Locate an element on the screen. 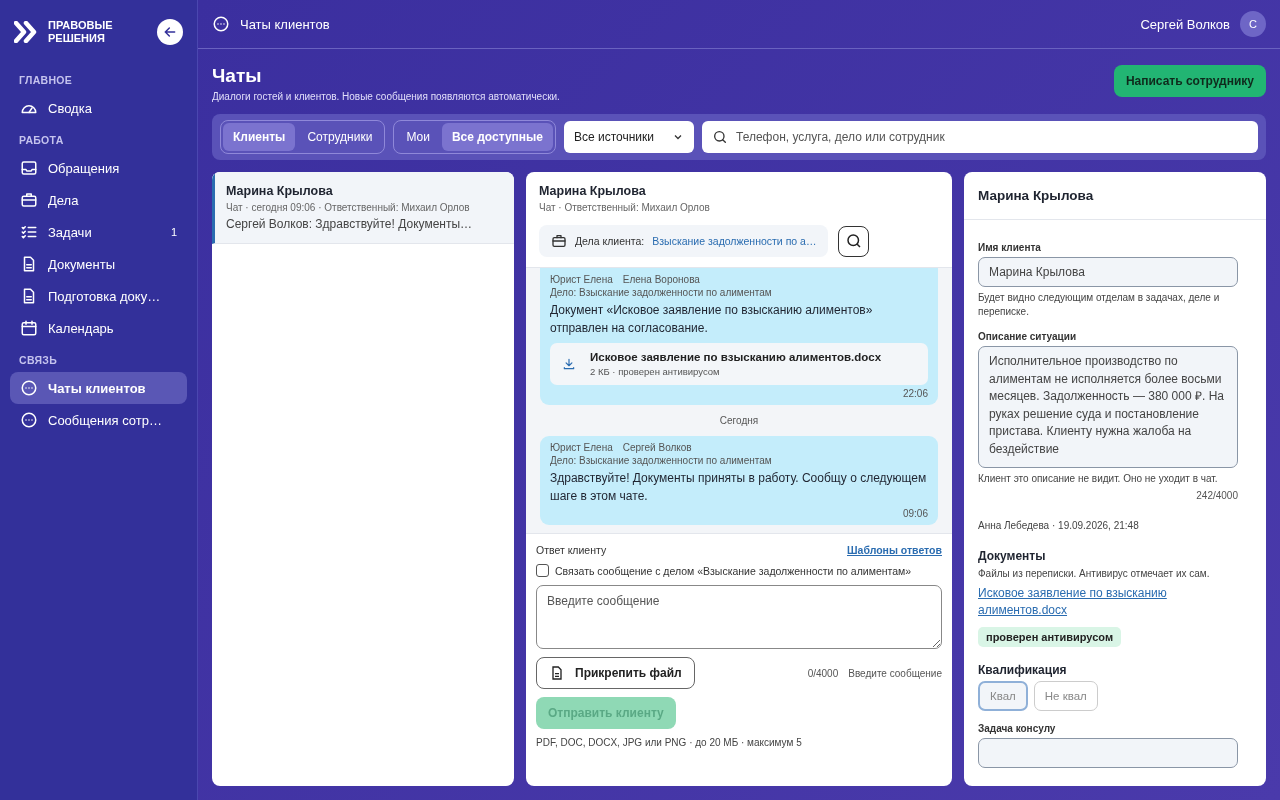  brand-name: ПРАВОВЫЕ РЕШЕНИЯ is located at coordinates (81, 32).